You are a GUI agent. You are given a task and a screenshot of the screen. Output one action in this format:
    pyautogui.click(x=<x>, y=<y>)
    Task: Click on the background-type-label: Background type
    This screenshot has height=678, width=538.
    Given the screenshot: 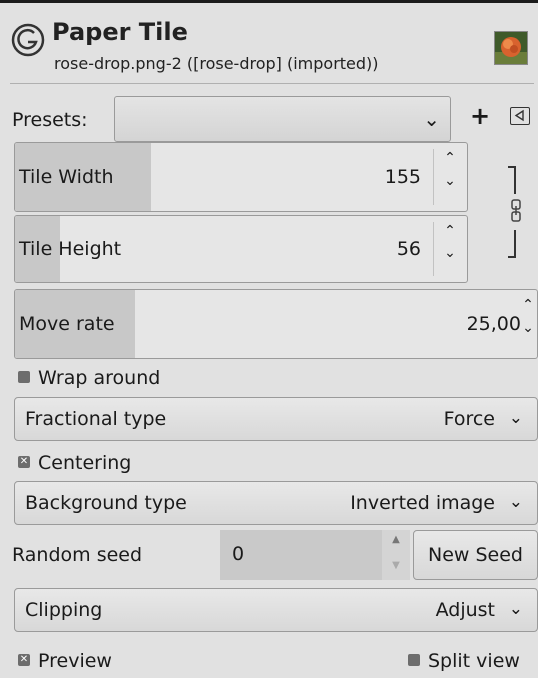 What is the action you would take?
    pyautogui.click(x=106, y=503)
    